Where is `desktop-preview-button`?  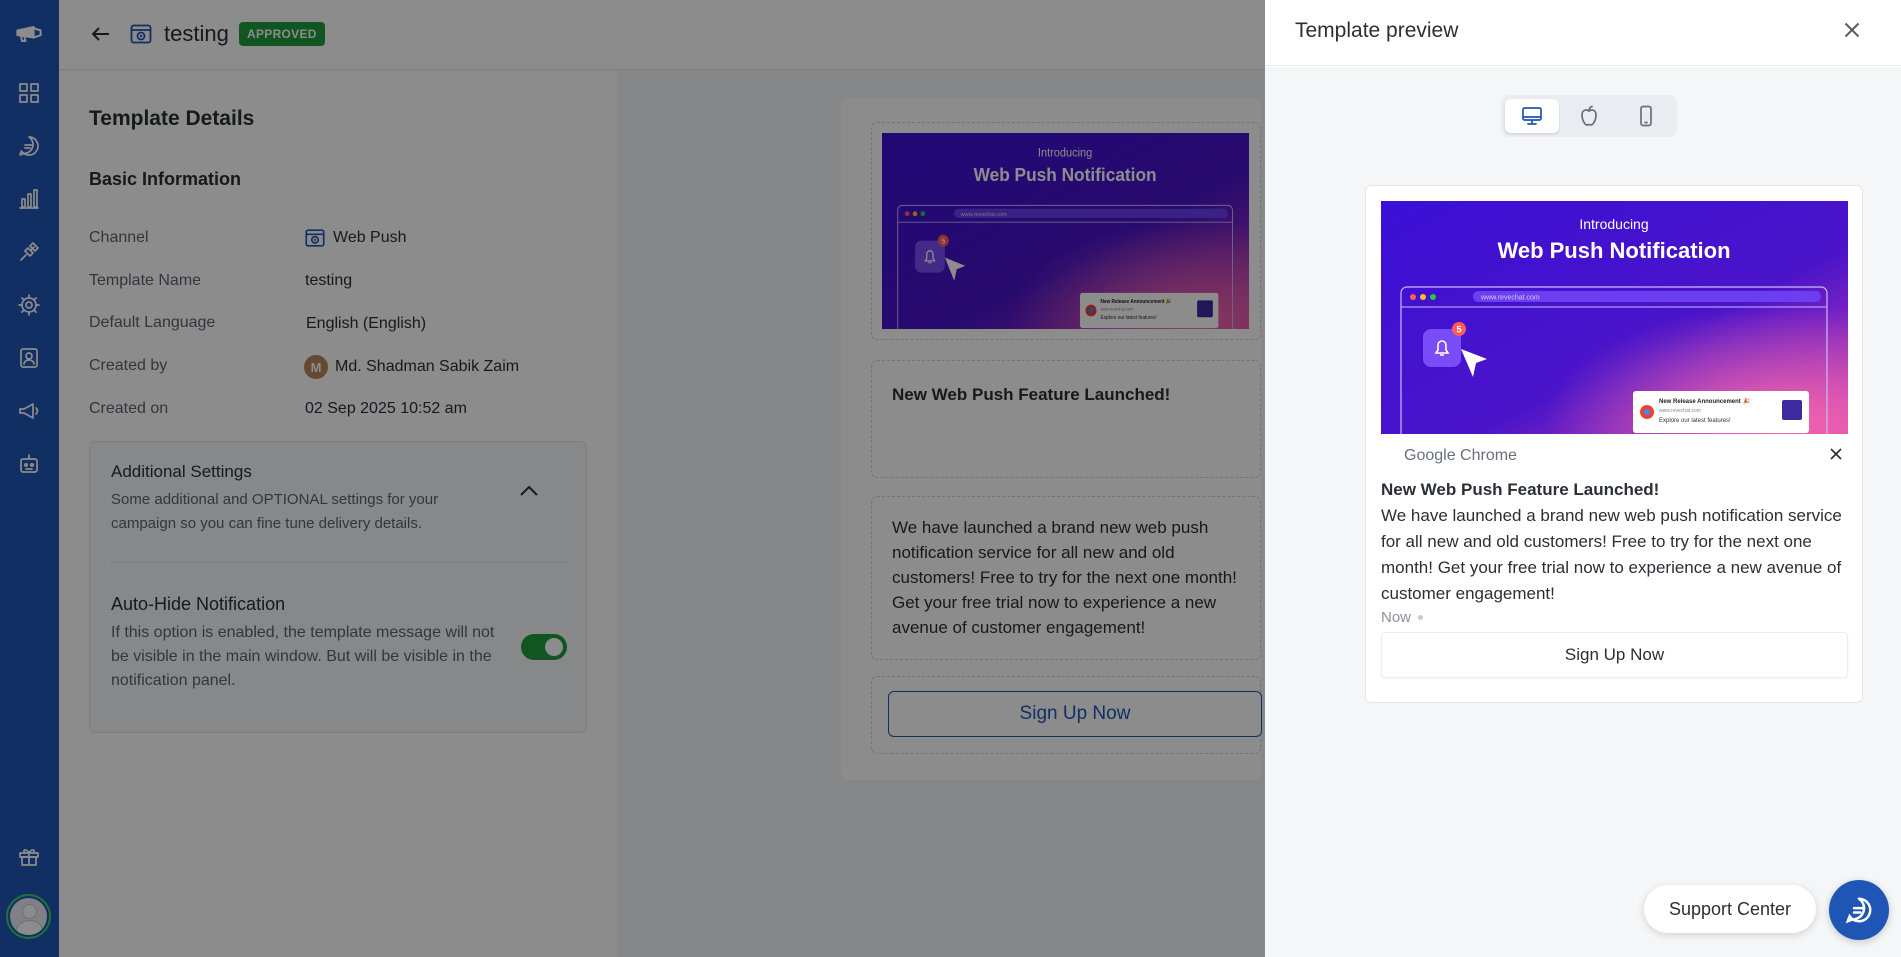
desktop-preview-button is located at coordinates (1532, 116).